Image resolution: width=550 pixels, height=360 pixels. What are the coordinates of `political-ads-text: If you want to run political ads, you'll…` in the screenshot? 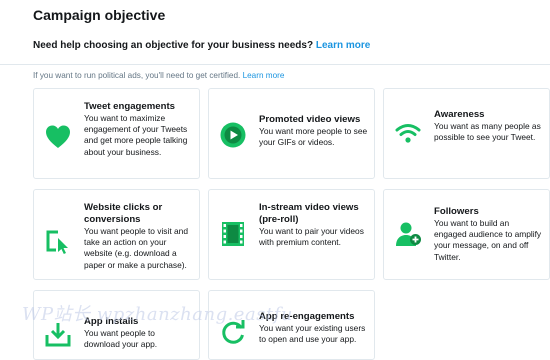 It's located at (137, 75).